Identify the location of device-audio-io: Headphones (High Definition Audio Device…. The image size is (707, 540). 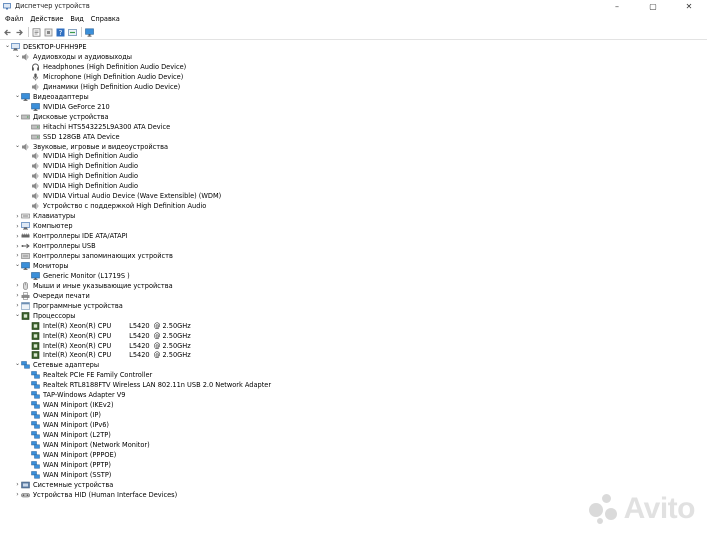
(105, 67).